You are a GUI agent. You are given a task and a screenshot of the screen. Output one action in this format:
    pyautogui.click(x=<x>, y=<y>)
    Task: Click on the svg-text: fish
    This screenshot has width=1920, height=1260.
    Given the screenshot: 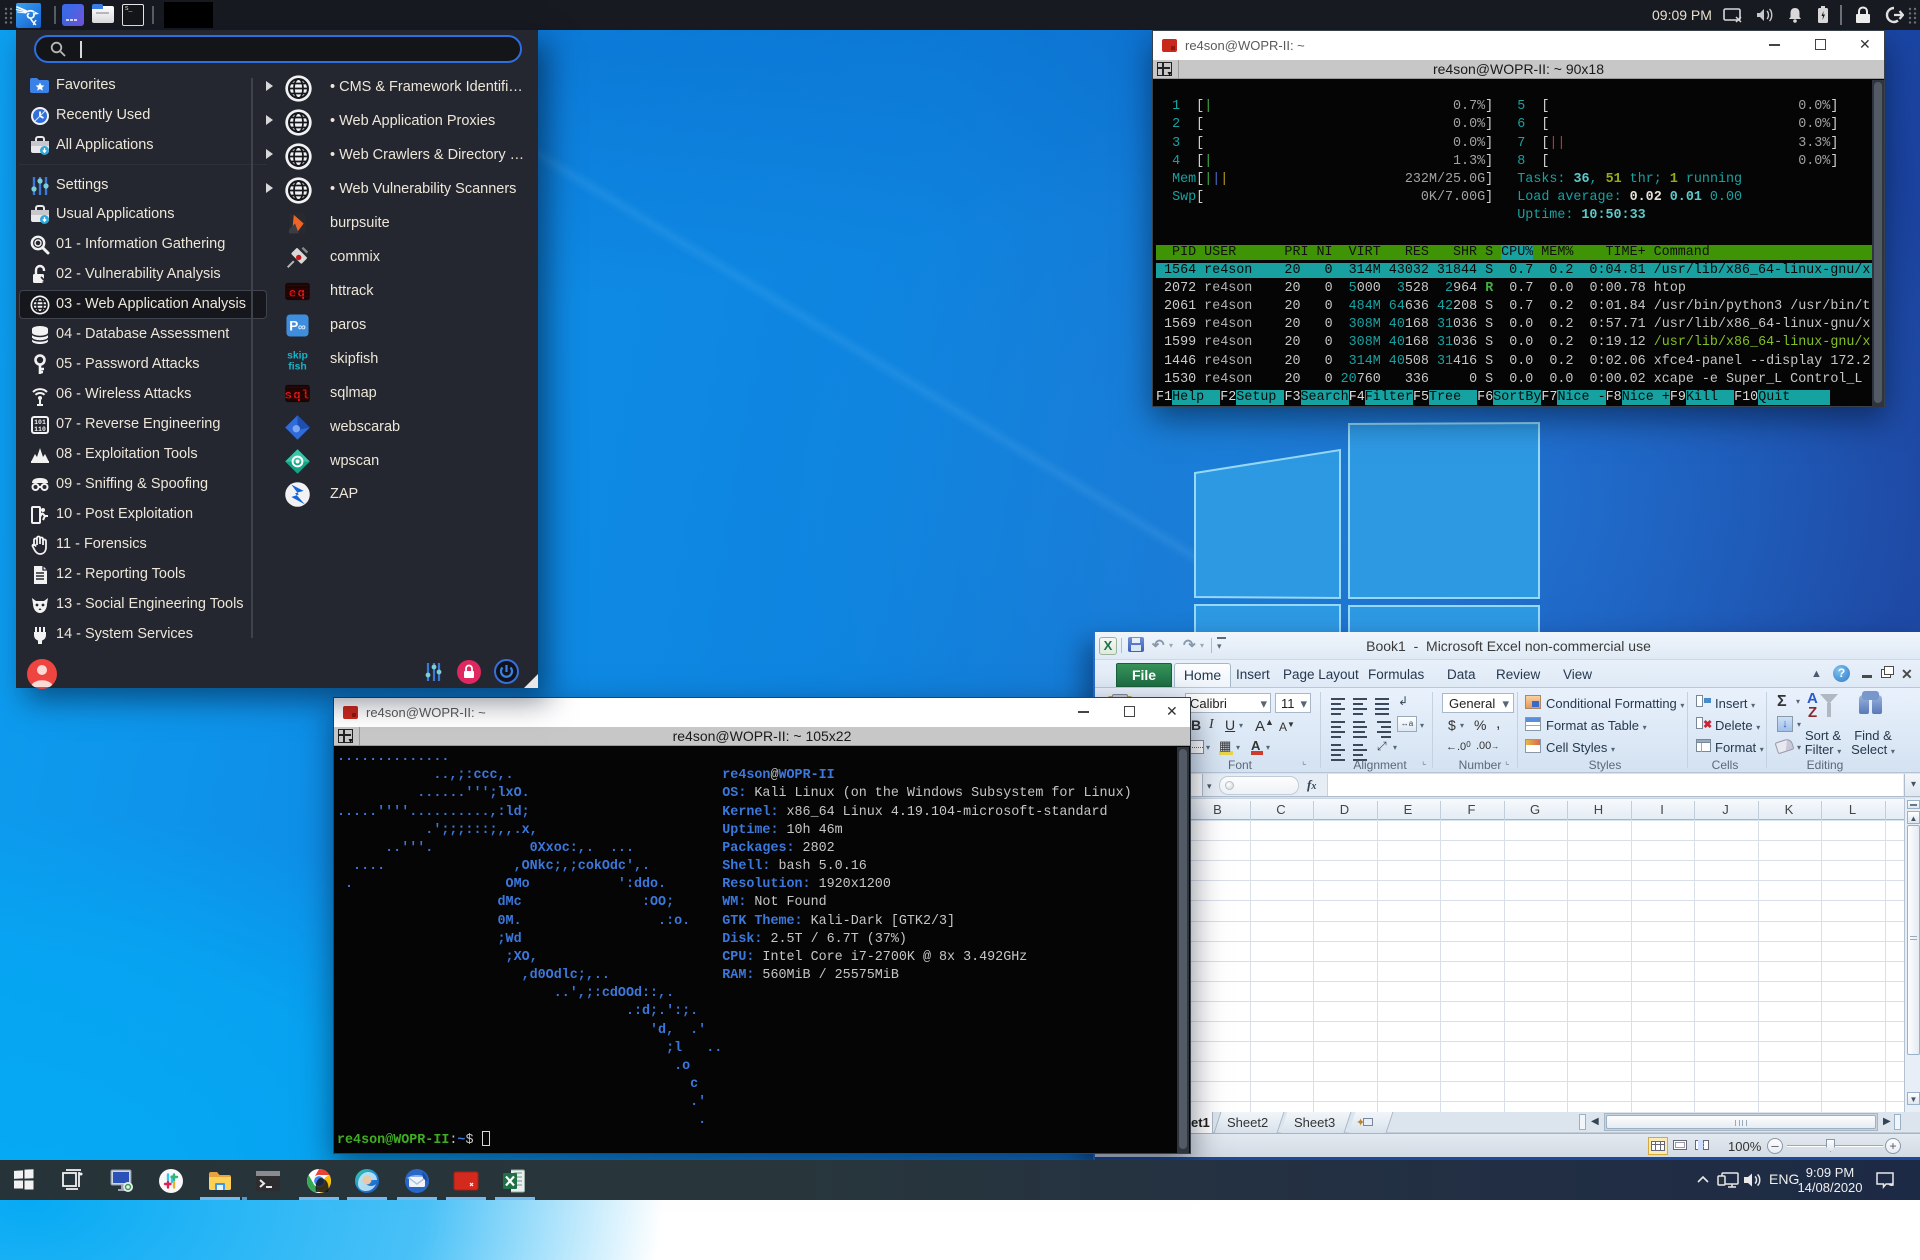 What is the action you would take?
    pyautogui.click(x=297, y=366)
    